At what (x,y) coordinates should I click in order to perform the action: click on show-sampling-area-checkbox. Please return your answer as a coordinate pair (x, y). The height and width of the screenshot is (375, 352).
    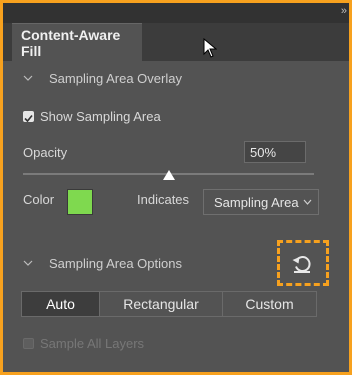
    Looking at the image, I should click on (28, 117).